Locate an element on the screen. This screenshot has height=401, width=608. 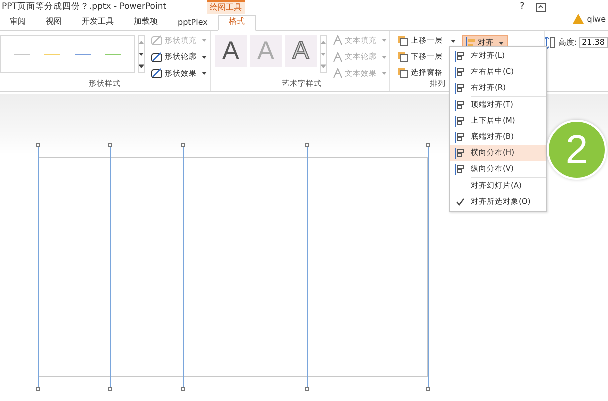
window-title: PPT页面等分成四份？.pptx - PowerPoint is located at coordinates (84, 7).